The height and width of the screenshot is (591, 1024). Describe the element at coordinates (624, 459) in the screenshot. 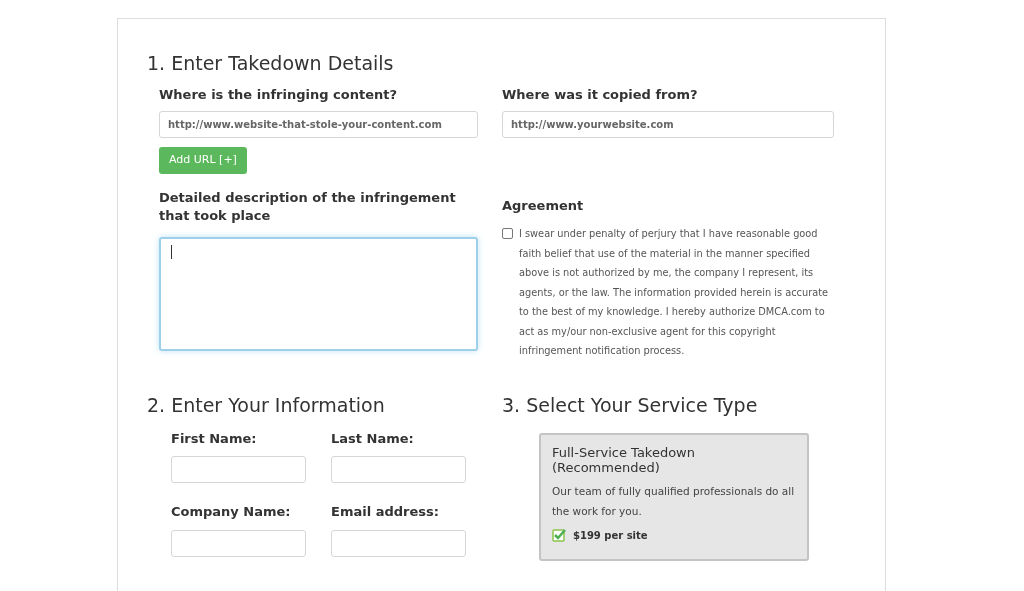

I see `option-title: Full-Service Takedown (Recommended)` at that location.